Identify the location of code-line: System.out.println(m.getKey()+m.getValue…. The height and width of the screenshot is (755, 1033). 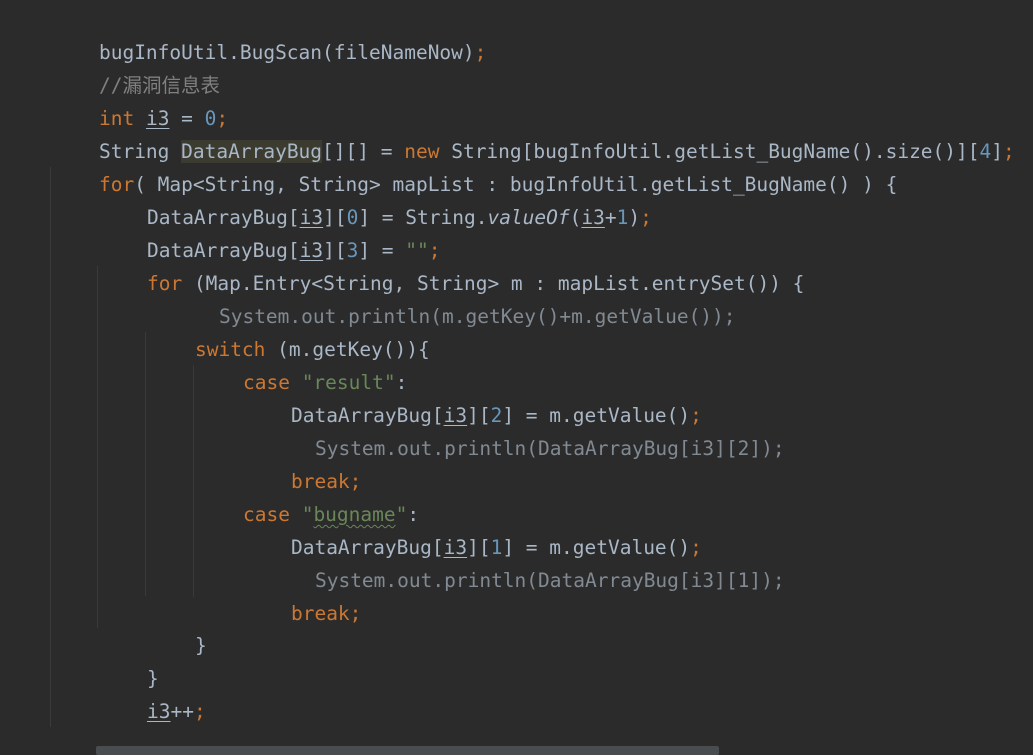
(454, 297).